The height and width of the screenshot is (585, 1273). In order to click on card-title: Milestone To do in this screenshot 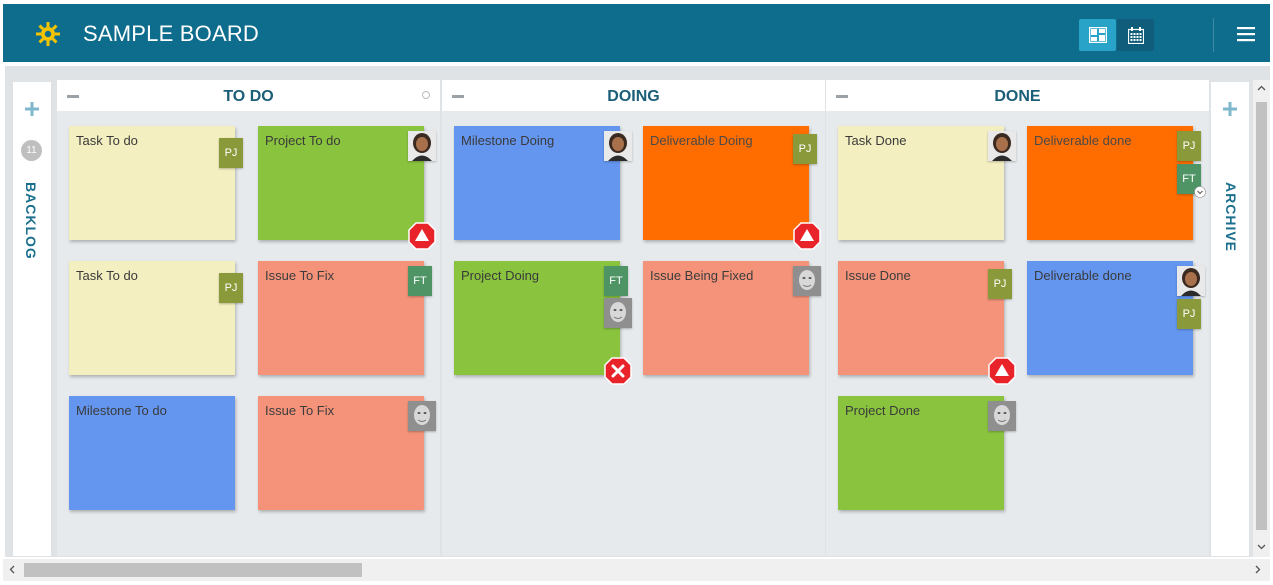, I will do `click(121, 410)`.